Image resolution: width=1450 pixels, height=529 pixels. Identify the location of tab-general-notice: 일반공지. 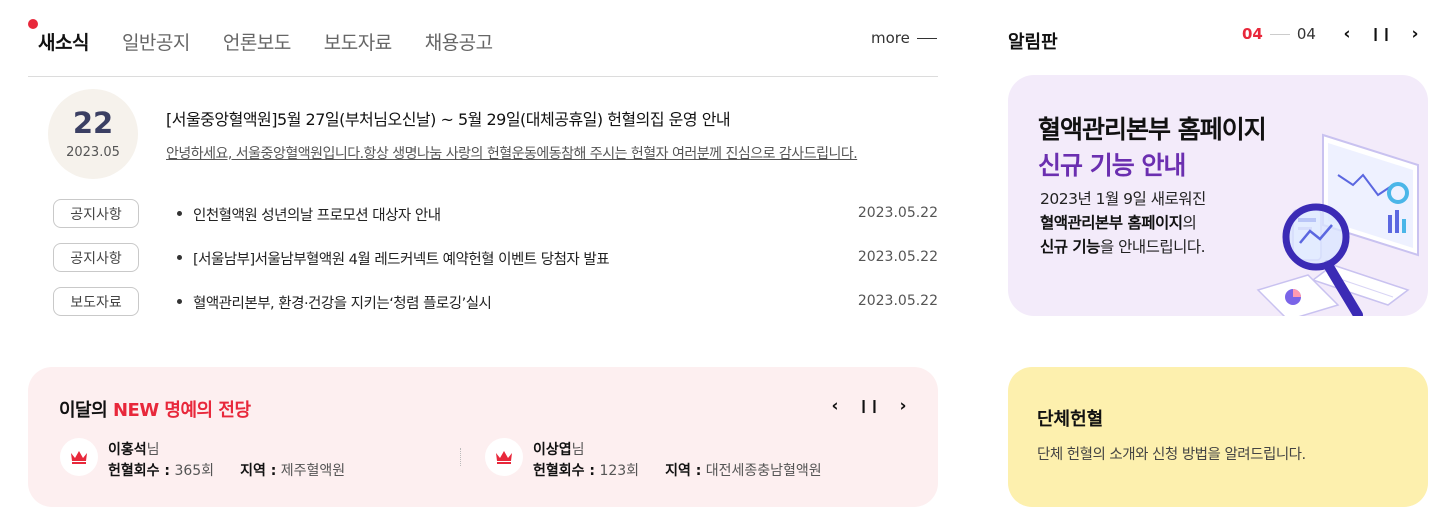
(156, 41).